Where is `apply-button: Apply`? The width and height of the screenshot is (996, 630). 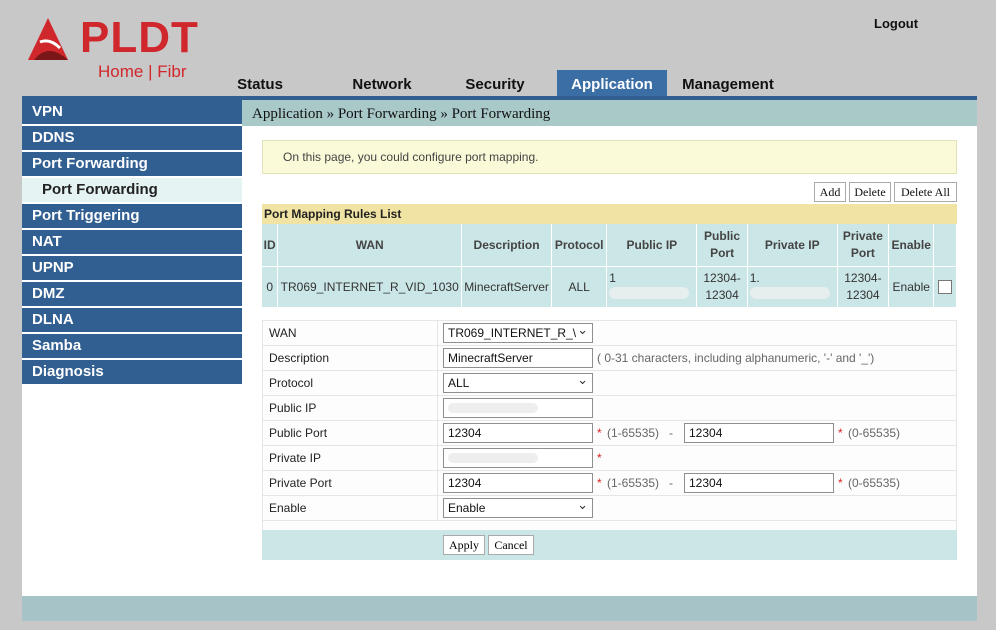
apply-button: Apply is located at coordinates (464, 545).